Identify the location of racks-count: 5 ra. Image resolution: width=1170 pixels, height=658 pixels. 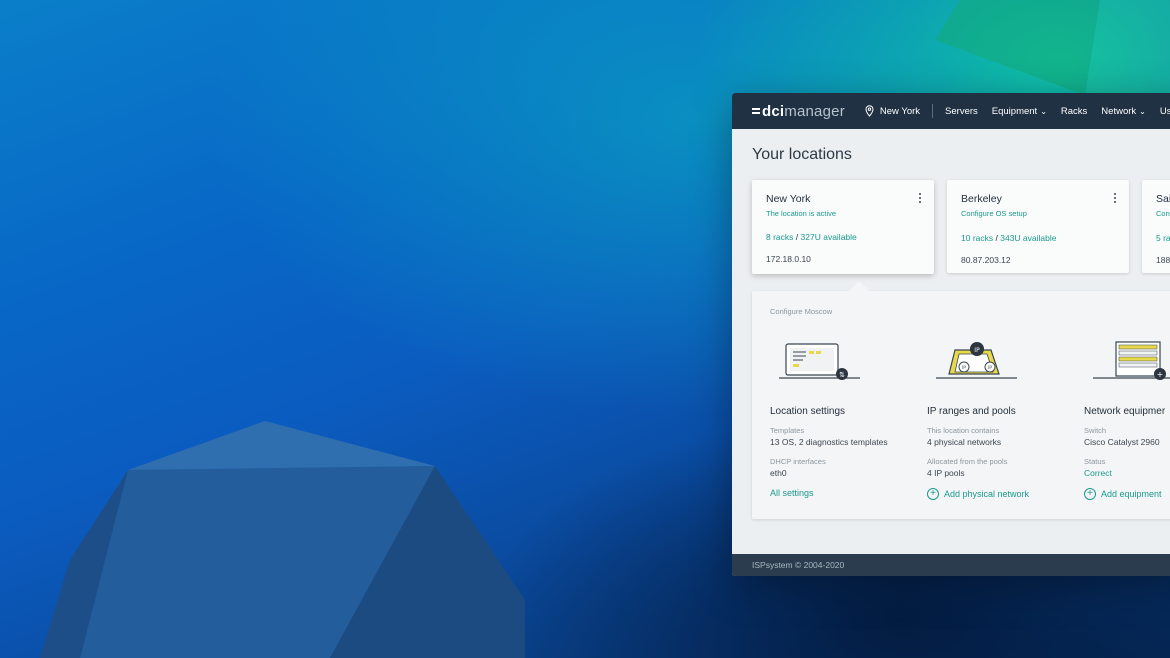
(1163, 238).